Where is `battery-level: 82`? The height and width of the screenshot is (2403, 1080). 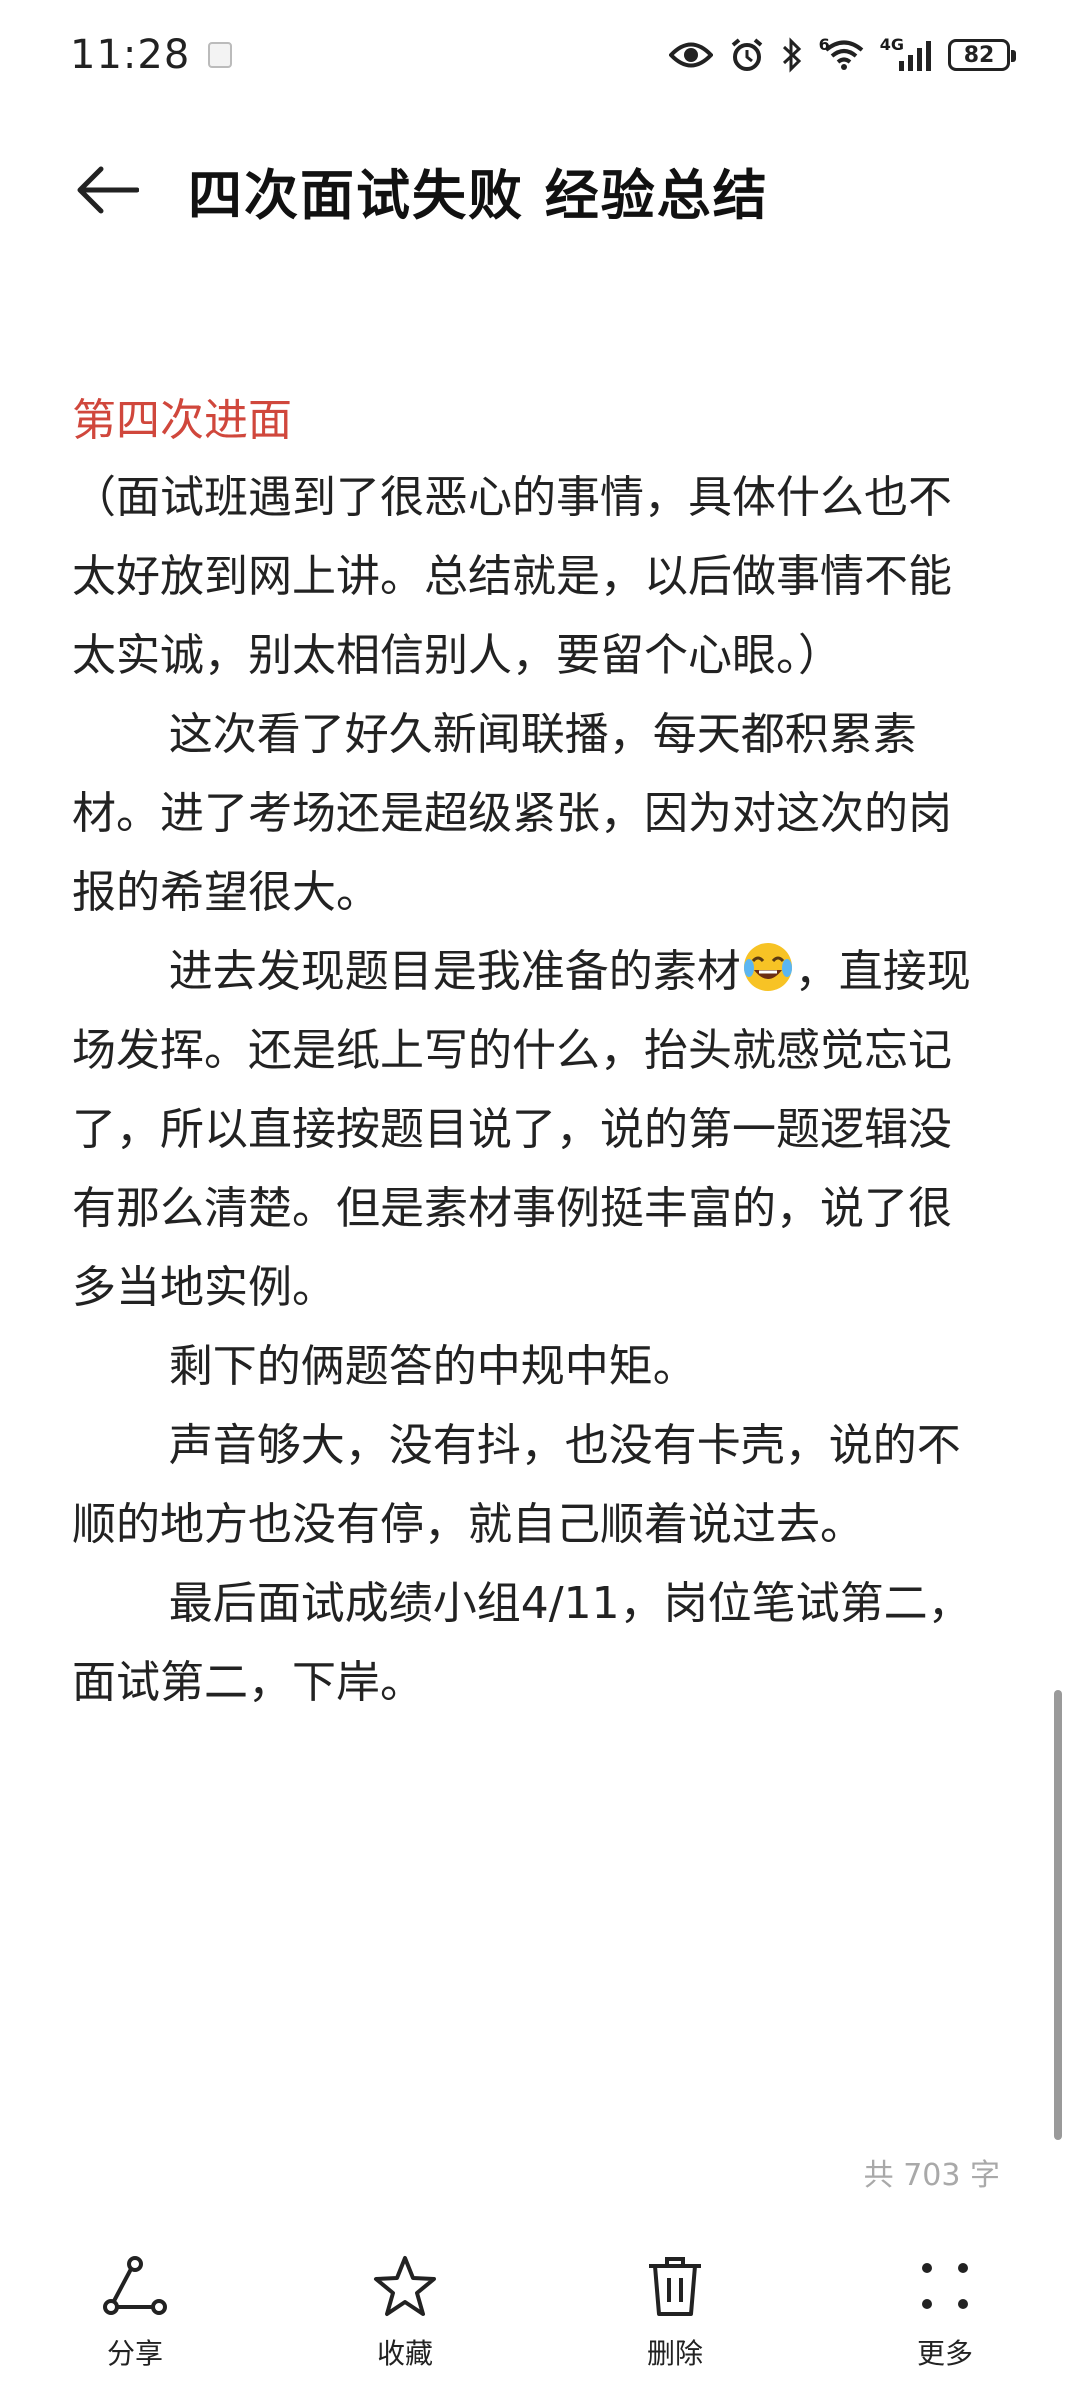
battery-level: 82 is located at coordinates (979, 55).